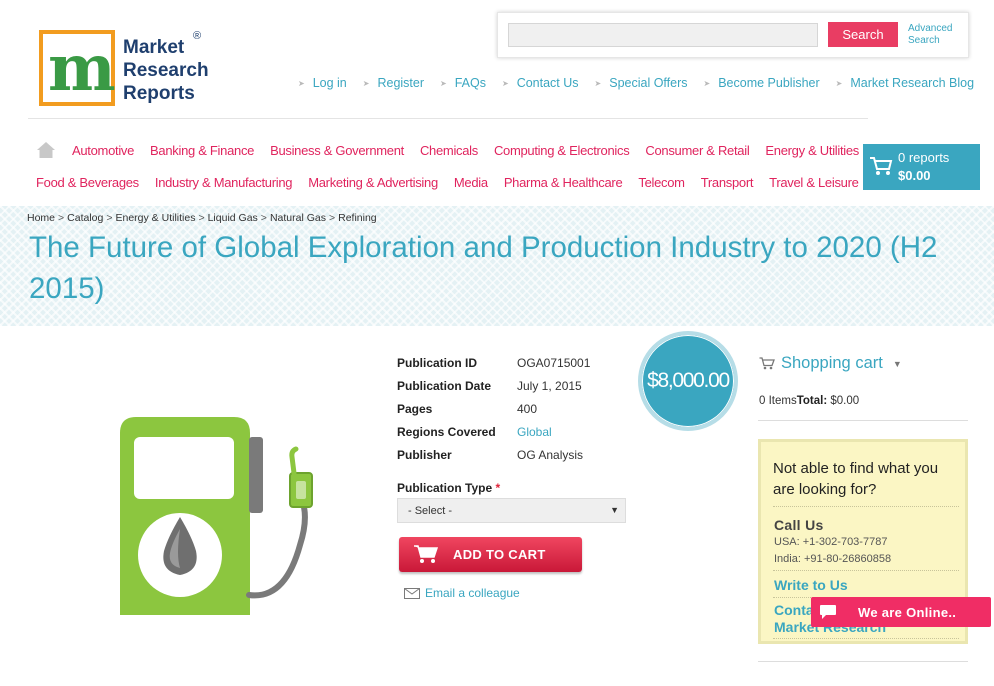 Image resolution: width=994 pixels, height=686 pixels. Describe the element at coordinates (46, 150) in the screenshot. I see `home-icon` at that location.